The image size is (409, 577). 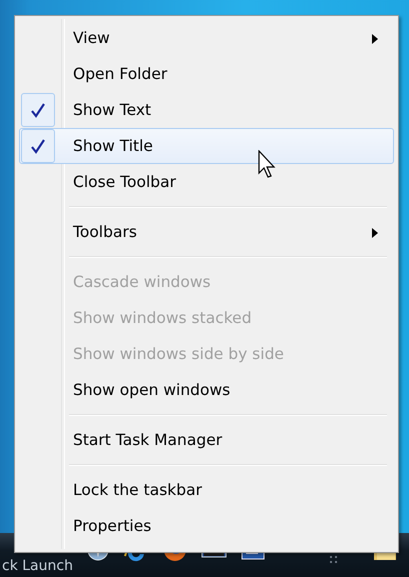 I want to click on menu-item: Close Toolbar, so click(x=206, y=182).